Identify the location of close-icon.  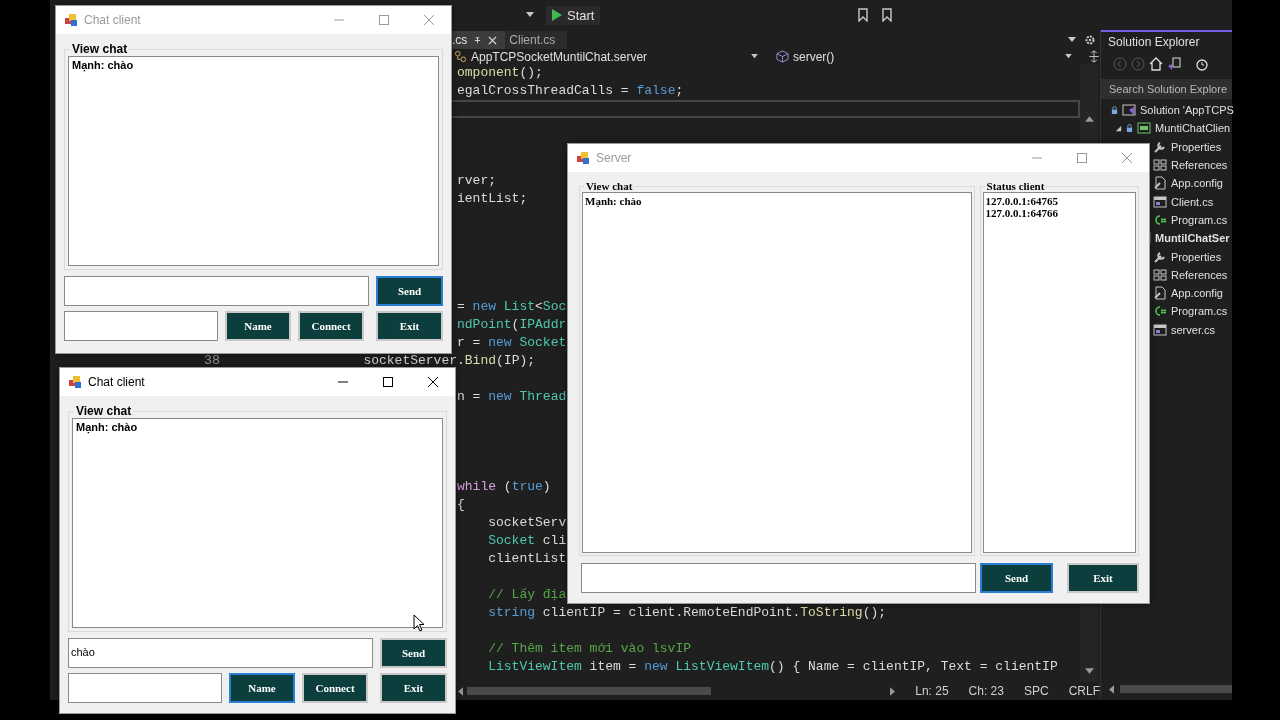
(432, 382).